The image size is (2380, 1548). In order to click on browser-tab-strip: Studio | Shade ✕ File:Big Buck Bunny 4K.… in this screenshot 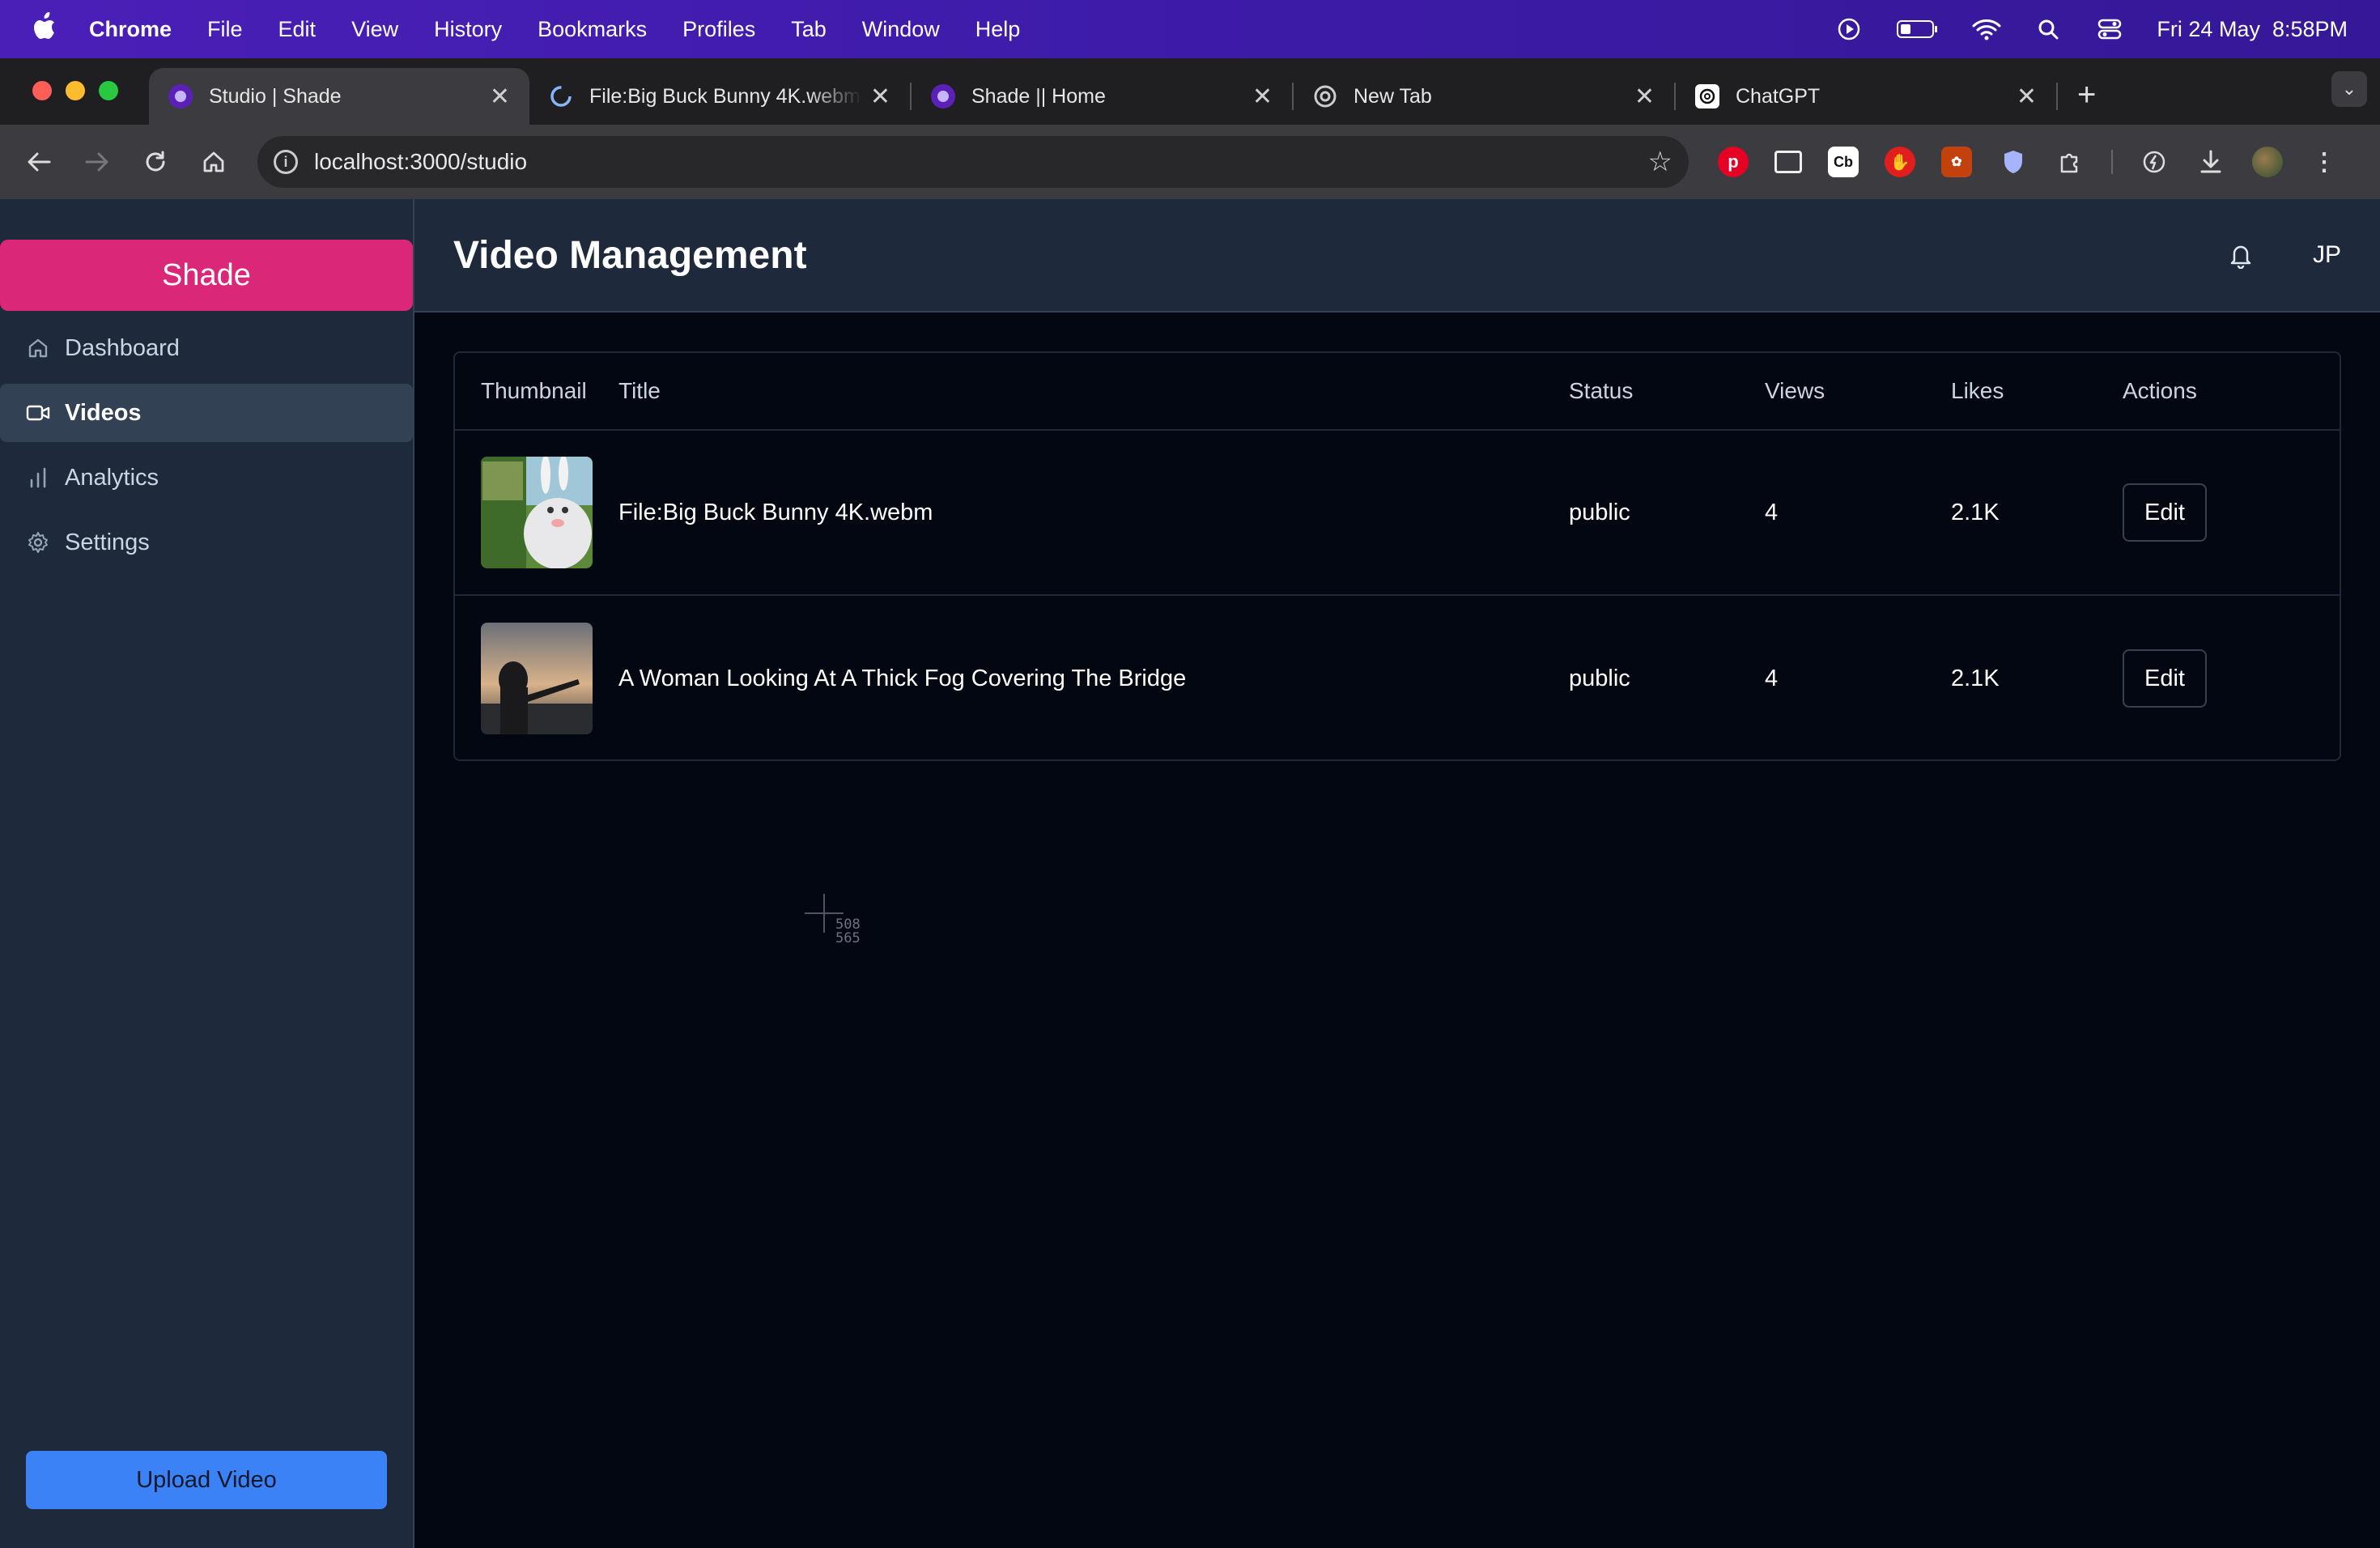, I will do `click(1190, 92)`.